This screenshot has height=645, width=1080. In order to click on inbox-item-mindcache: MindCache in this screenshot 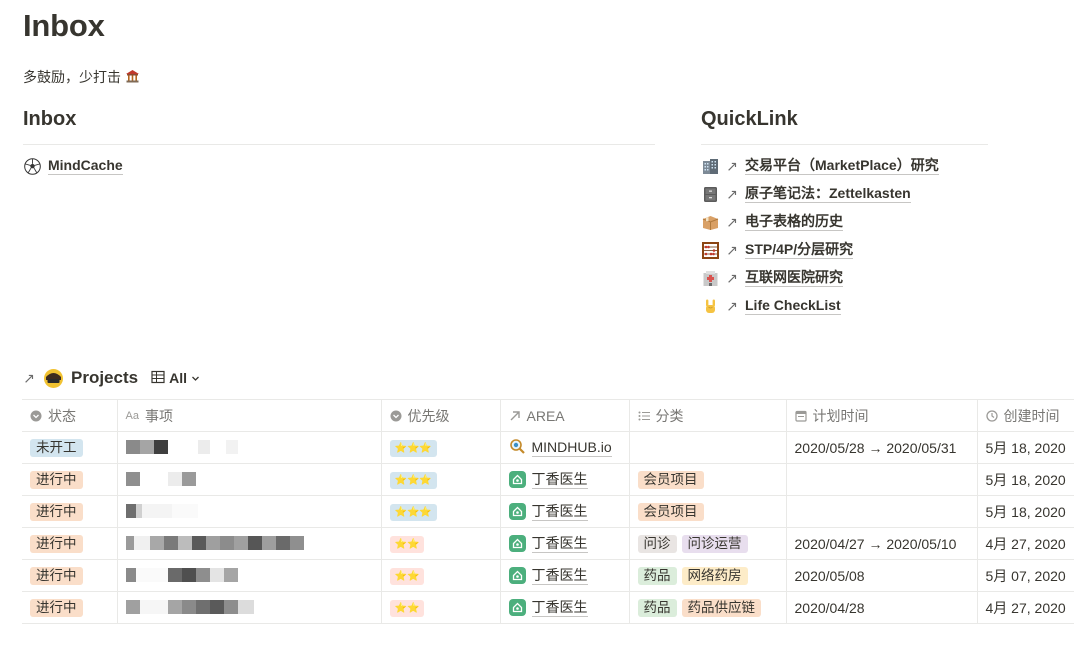, I will do `click(73, 166)`.